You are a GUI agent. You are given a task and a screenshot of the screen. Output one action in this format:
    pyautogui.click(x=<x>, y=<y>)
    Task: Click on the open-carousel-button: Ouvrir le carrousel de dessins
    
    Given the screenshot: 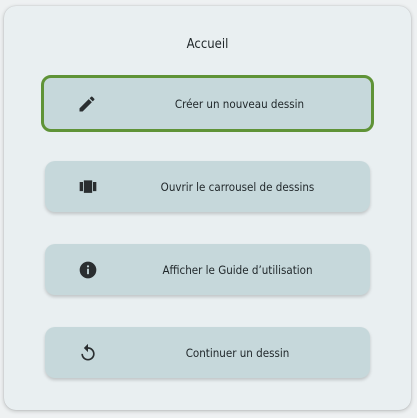 What is the action you would take?
    pyautogui.click(x=207, y=186)
    